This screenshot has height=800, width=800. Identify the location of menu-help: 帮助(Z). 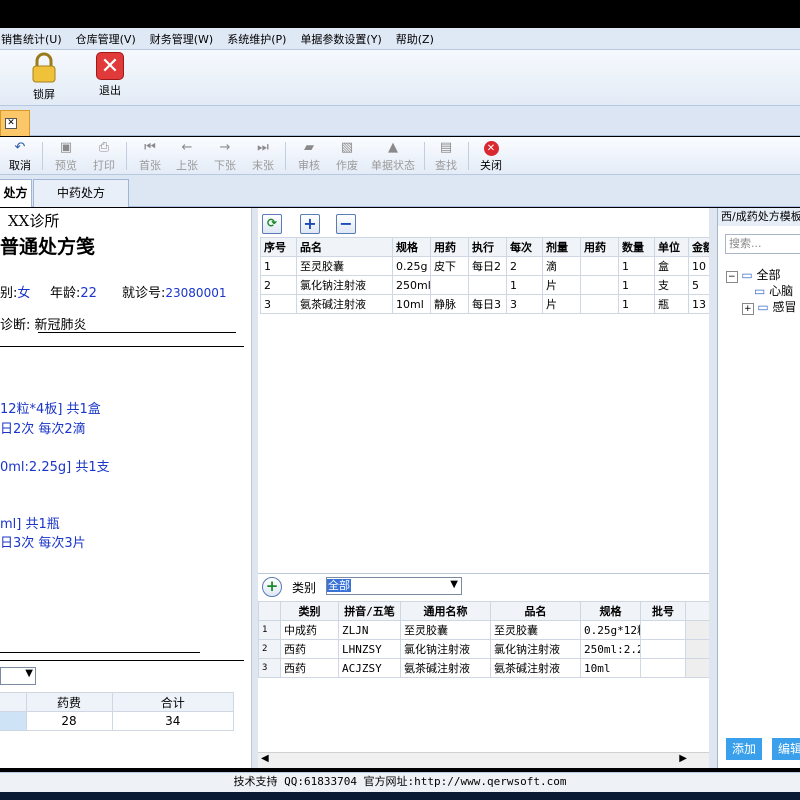
(415, 39).